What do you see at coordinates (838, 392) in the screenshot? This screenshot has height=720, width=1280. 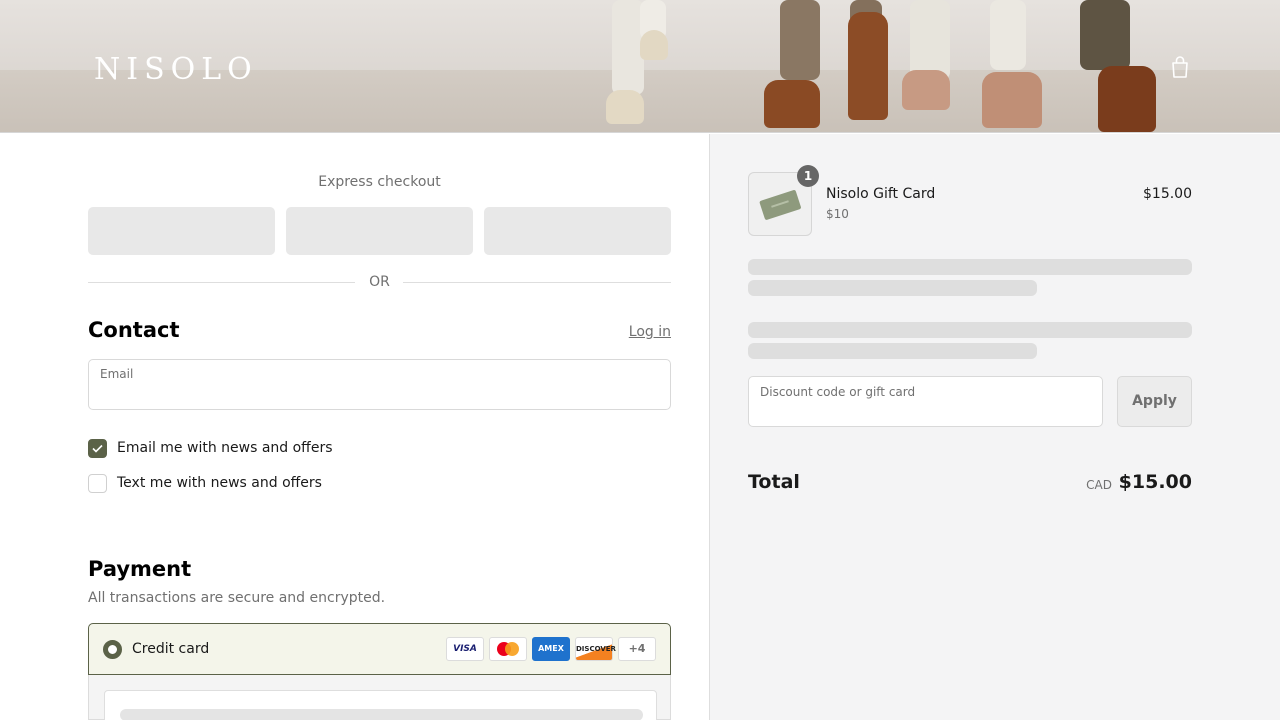 I see `discount-label: Discount code or gift card` at bounding box center [838, 392].